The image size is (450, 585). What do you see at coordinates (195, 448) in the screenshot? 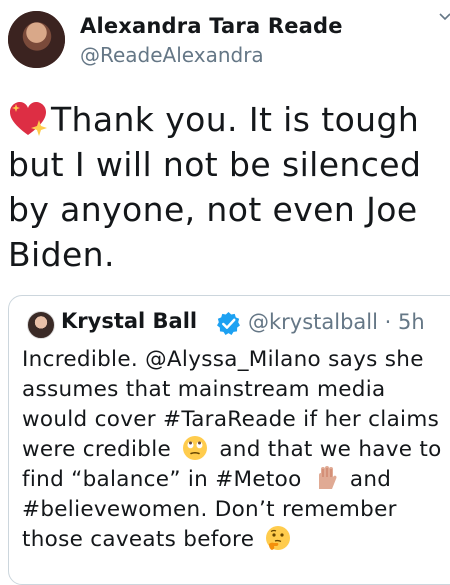
I see `face-with-rolling-eyes-icon` at bounding box center [195, 448].